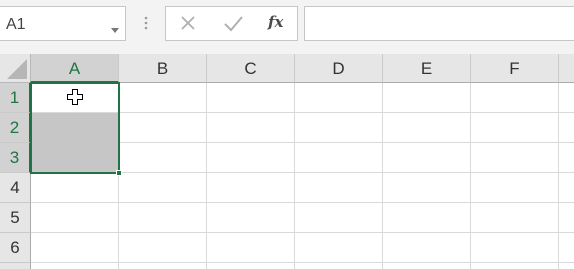 This screenshot has height=269, width=574. I want to click on cancel-icon, so click(188, 23).